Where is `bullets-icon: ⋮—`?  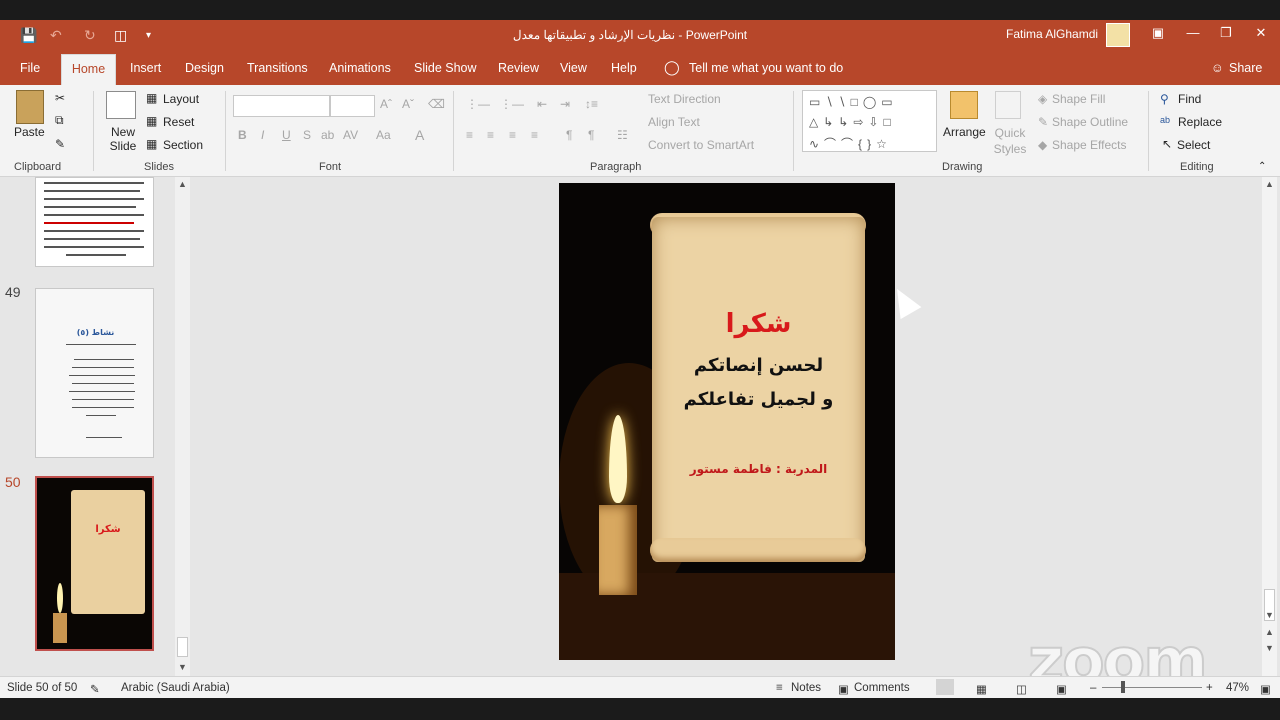 bullets-icon: ⋮— is located at coordinates (478, 104).